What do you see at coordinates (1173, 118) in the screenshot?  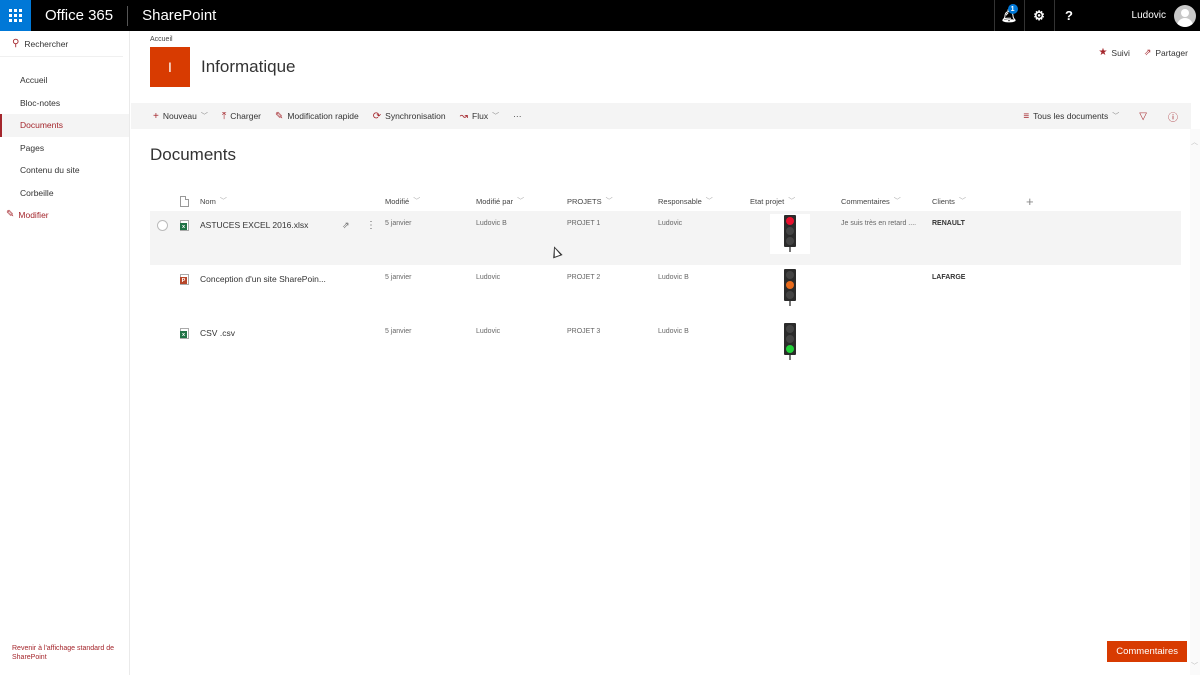 I see `info-icon: ⓘ` at bounding box center [1173, 118].